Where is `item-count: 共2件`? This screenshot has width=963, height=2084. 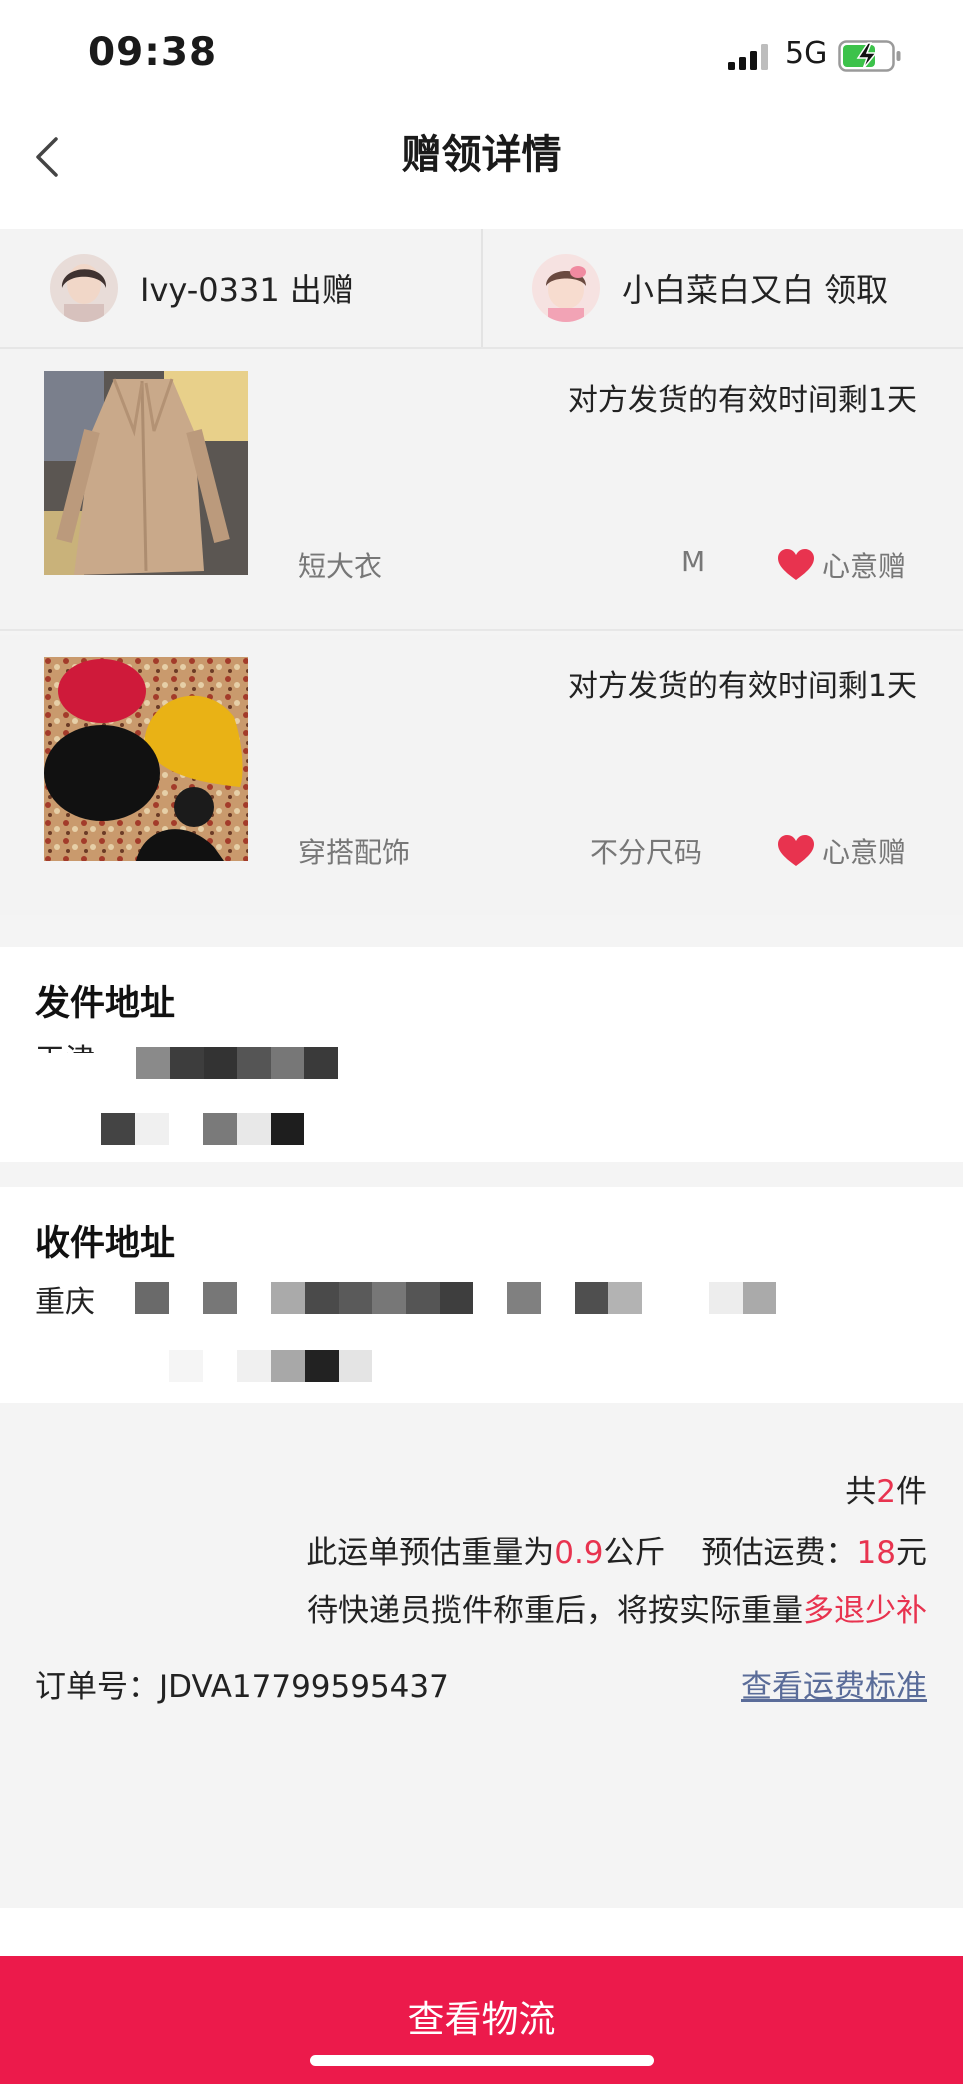
item-count: 共2件 is located at coordinates (886, 1492).